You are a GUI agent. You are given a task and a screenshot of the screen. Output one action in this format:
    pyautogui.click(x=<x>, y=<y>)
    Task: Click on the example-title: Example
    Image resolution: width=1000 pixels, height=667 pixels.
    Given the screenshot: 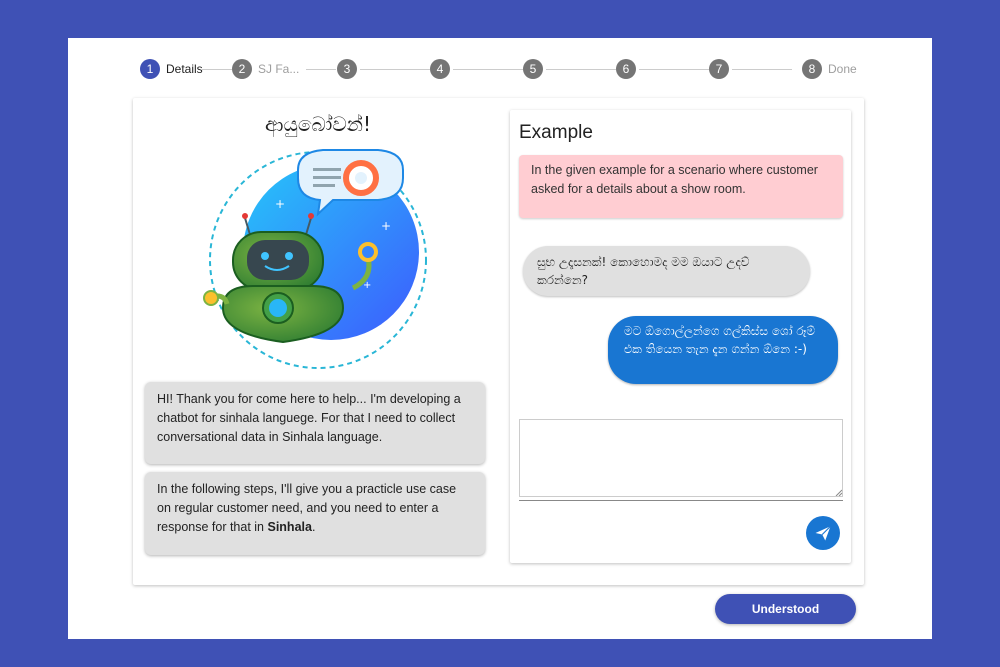 What is the action you would take?
    pyautogui.click(x=556, y=132)
    